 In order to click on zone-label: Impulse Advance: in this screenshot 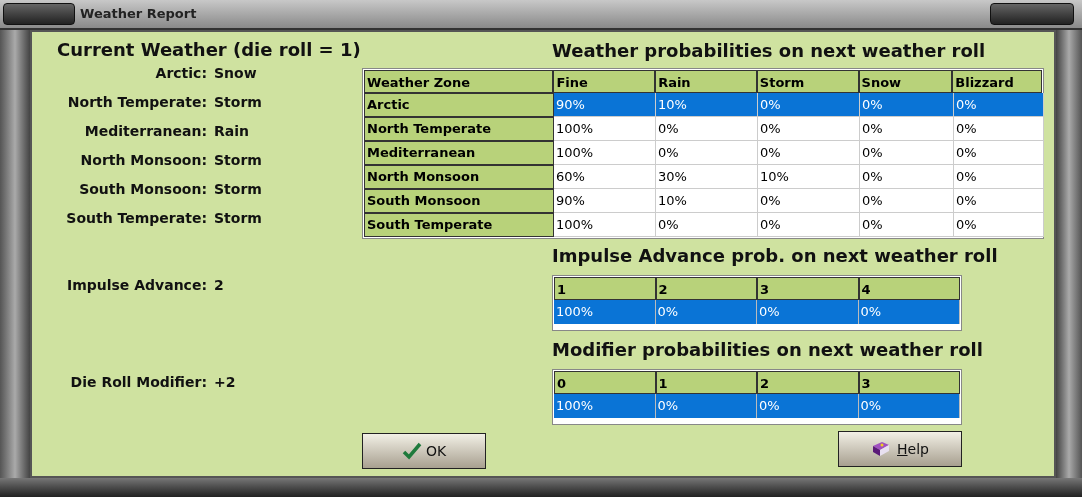, I will do `click(136, 285)`.